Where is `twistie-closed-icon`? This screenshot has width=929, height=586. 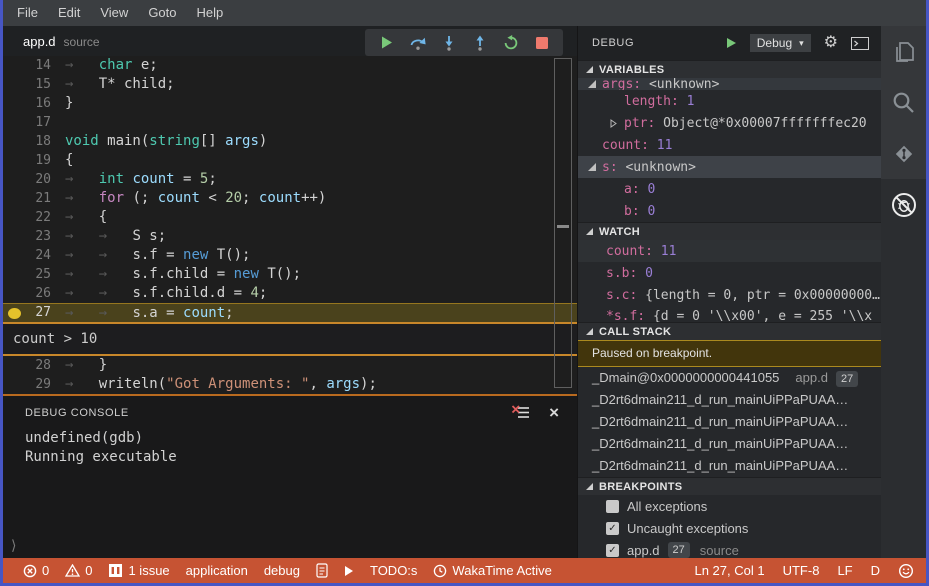 twistie-closed-icon is located at coordinates (617, 123).